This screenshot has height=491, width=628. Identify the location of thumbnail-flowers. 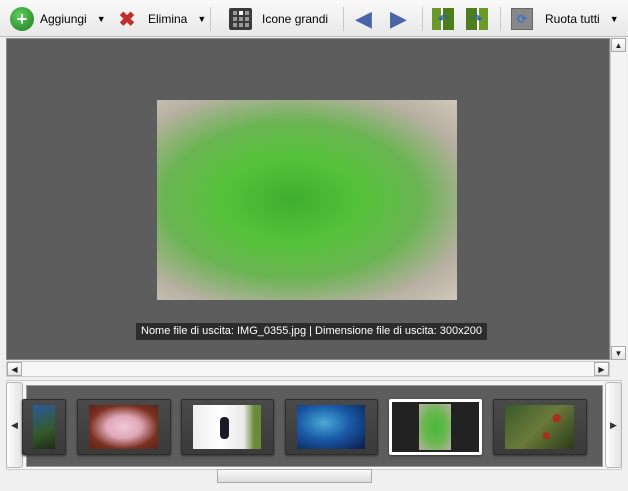
(124, 427).